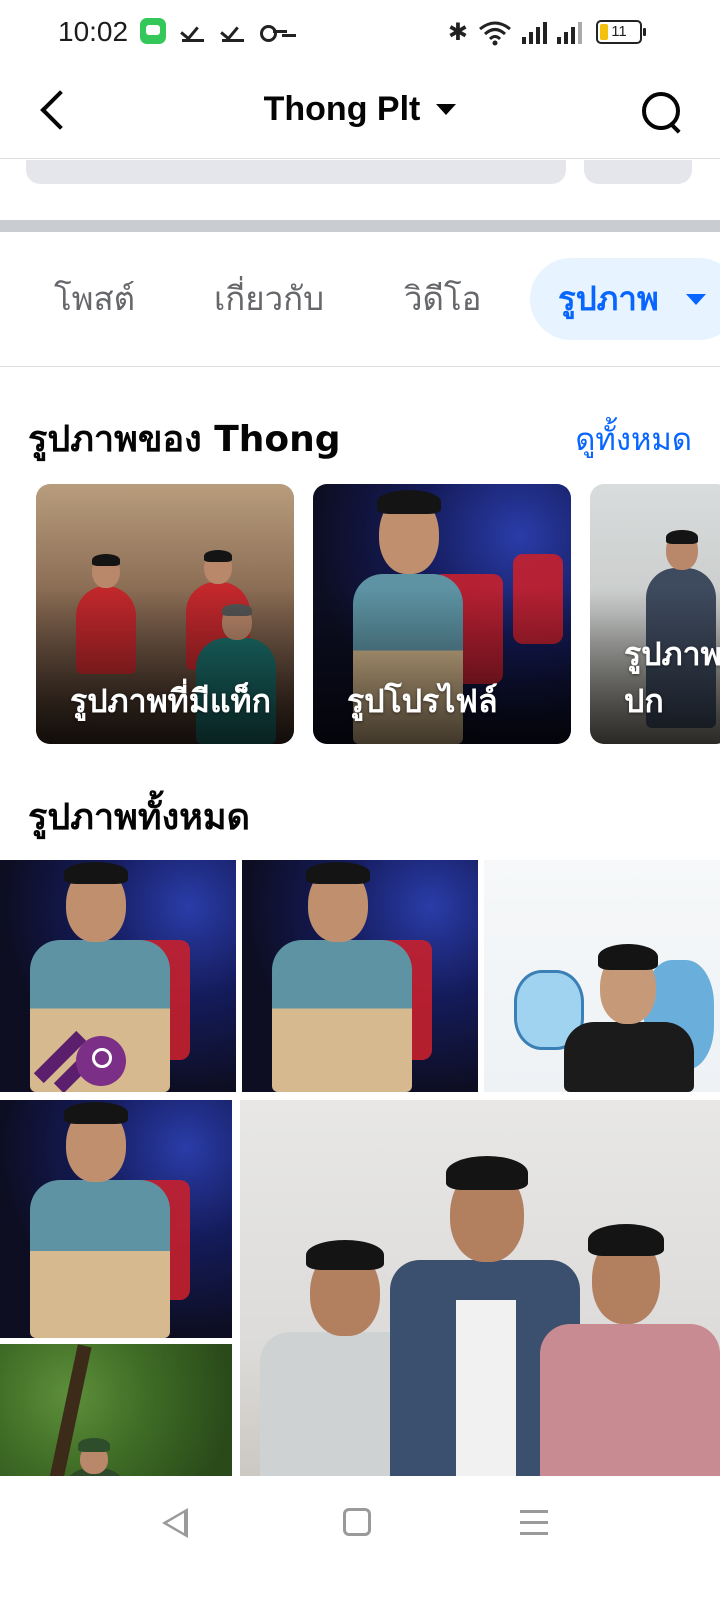 Image resolution: width=720 pixels, height=1612 pixels. What do you see at coordinates (296, 172) in the screenshot?
I see `profile-action-button-peek` at bounding box center [296, 172].